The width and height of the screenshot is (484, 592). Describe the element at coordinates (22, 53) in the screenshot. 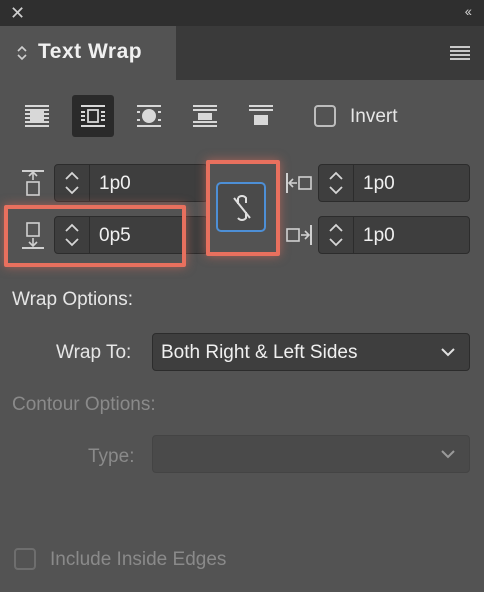

I see `tab-collapse-arrows-icon` at that location.